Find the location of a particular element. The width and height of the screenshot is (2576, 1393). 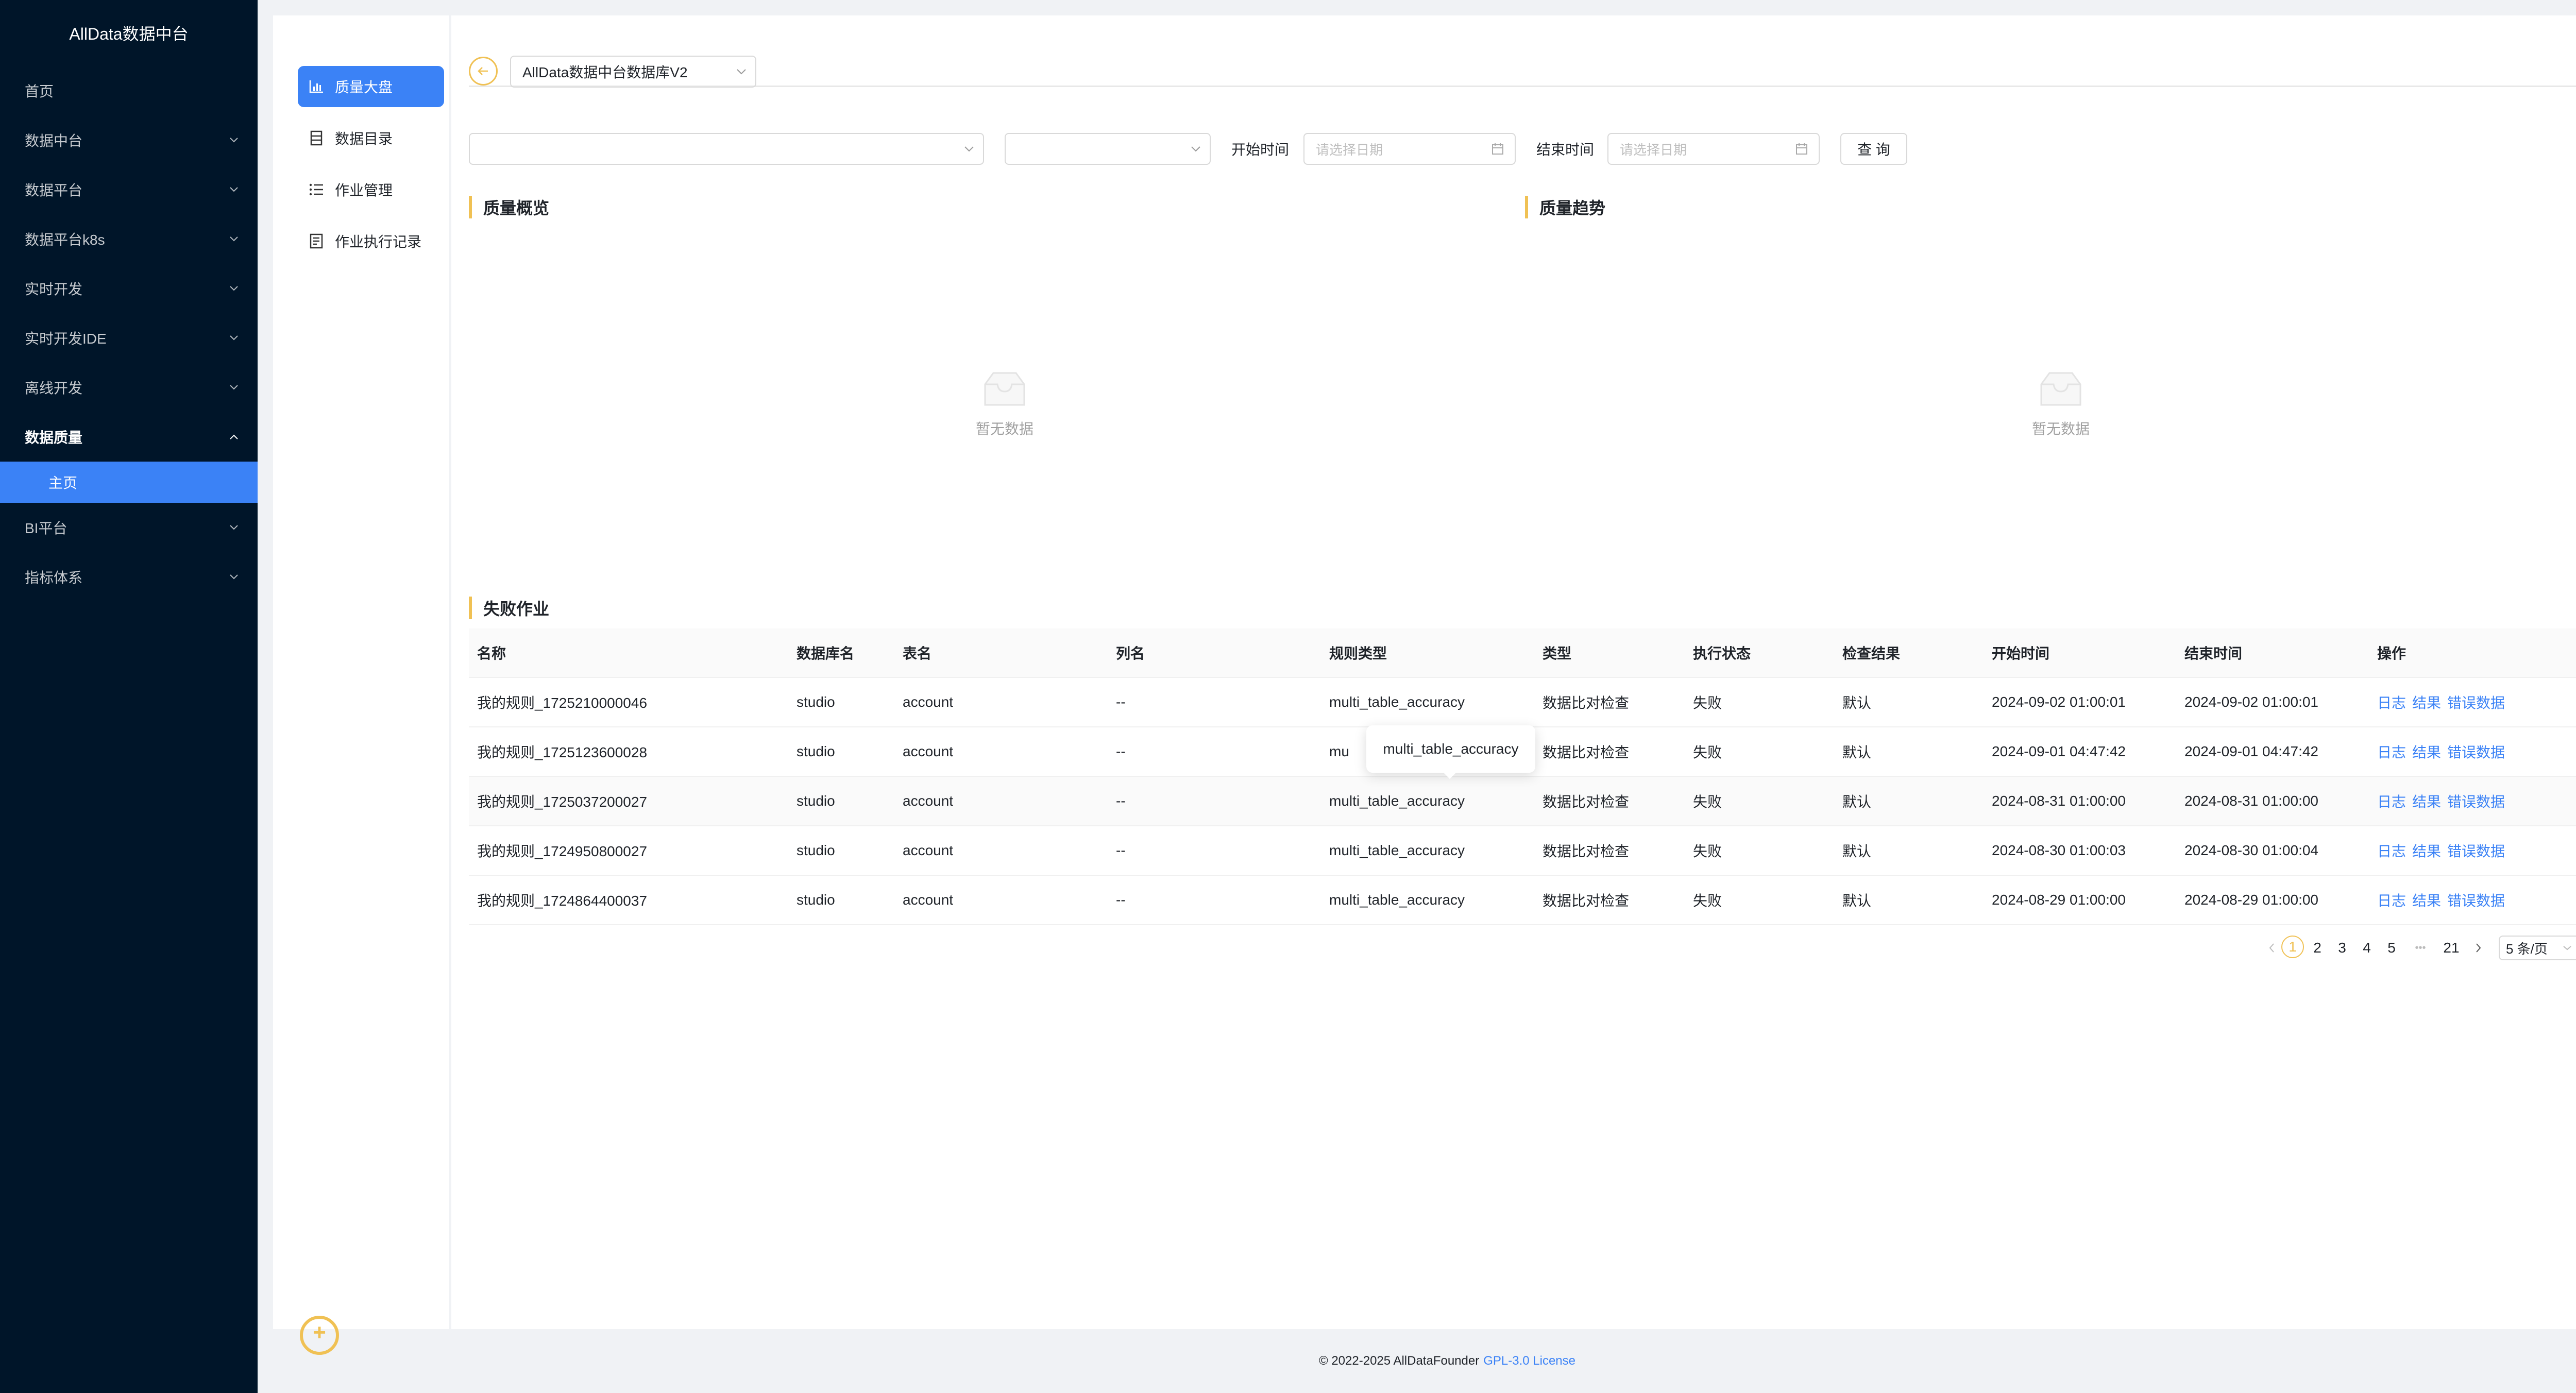

end-time-label: 结束时间 is located at coordinates (1565, 150).